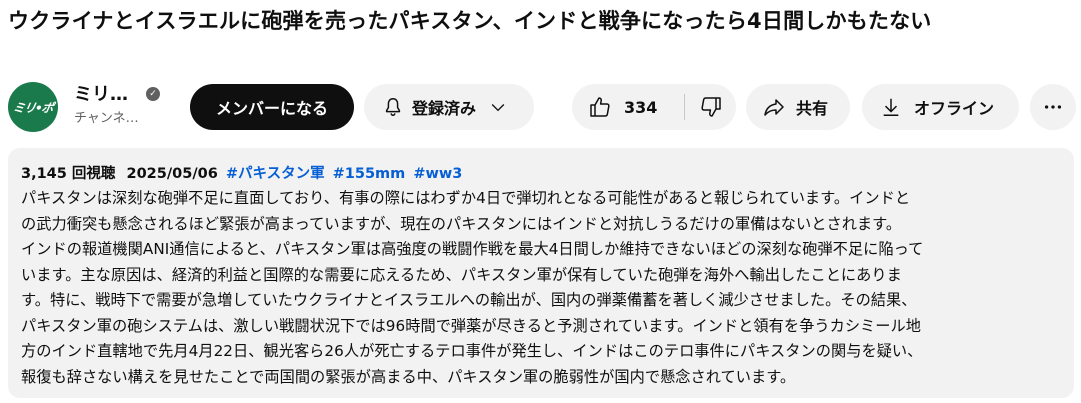 This screenshot has height=403, width=1081. What do you see at coordinates (541, 174) in the screenshot?
I see `description-meta: 3,145 回視聴 2025/05/06 #パキスタン軍 #155mm #ww3` at bounding box center [541, 174].